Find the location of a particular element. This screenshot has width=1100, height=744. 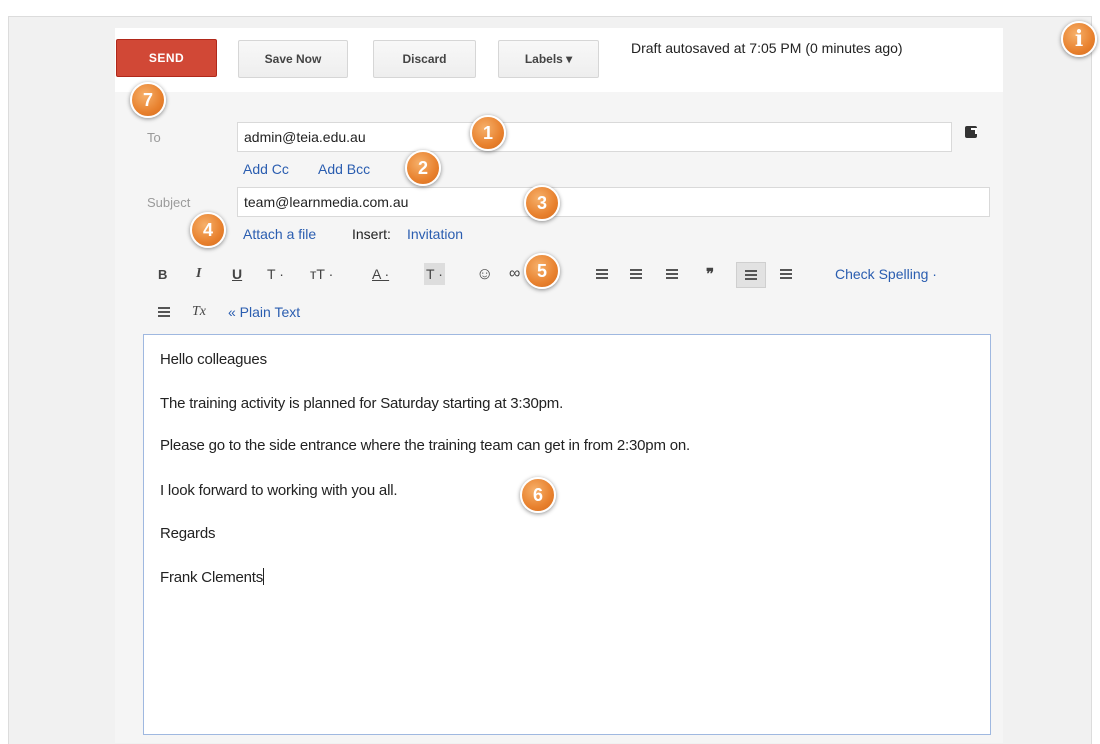

text-cursor is located at coordinates (264, 576).